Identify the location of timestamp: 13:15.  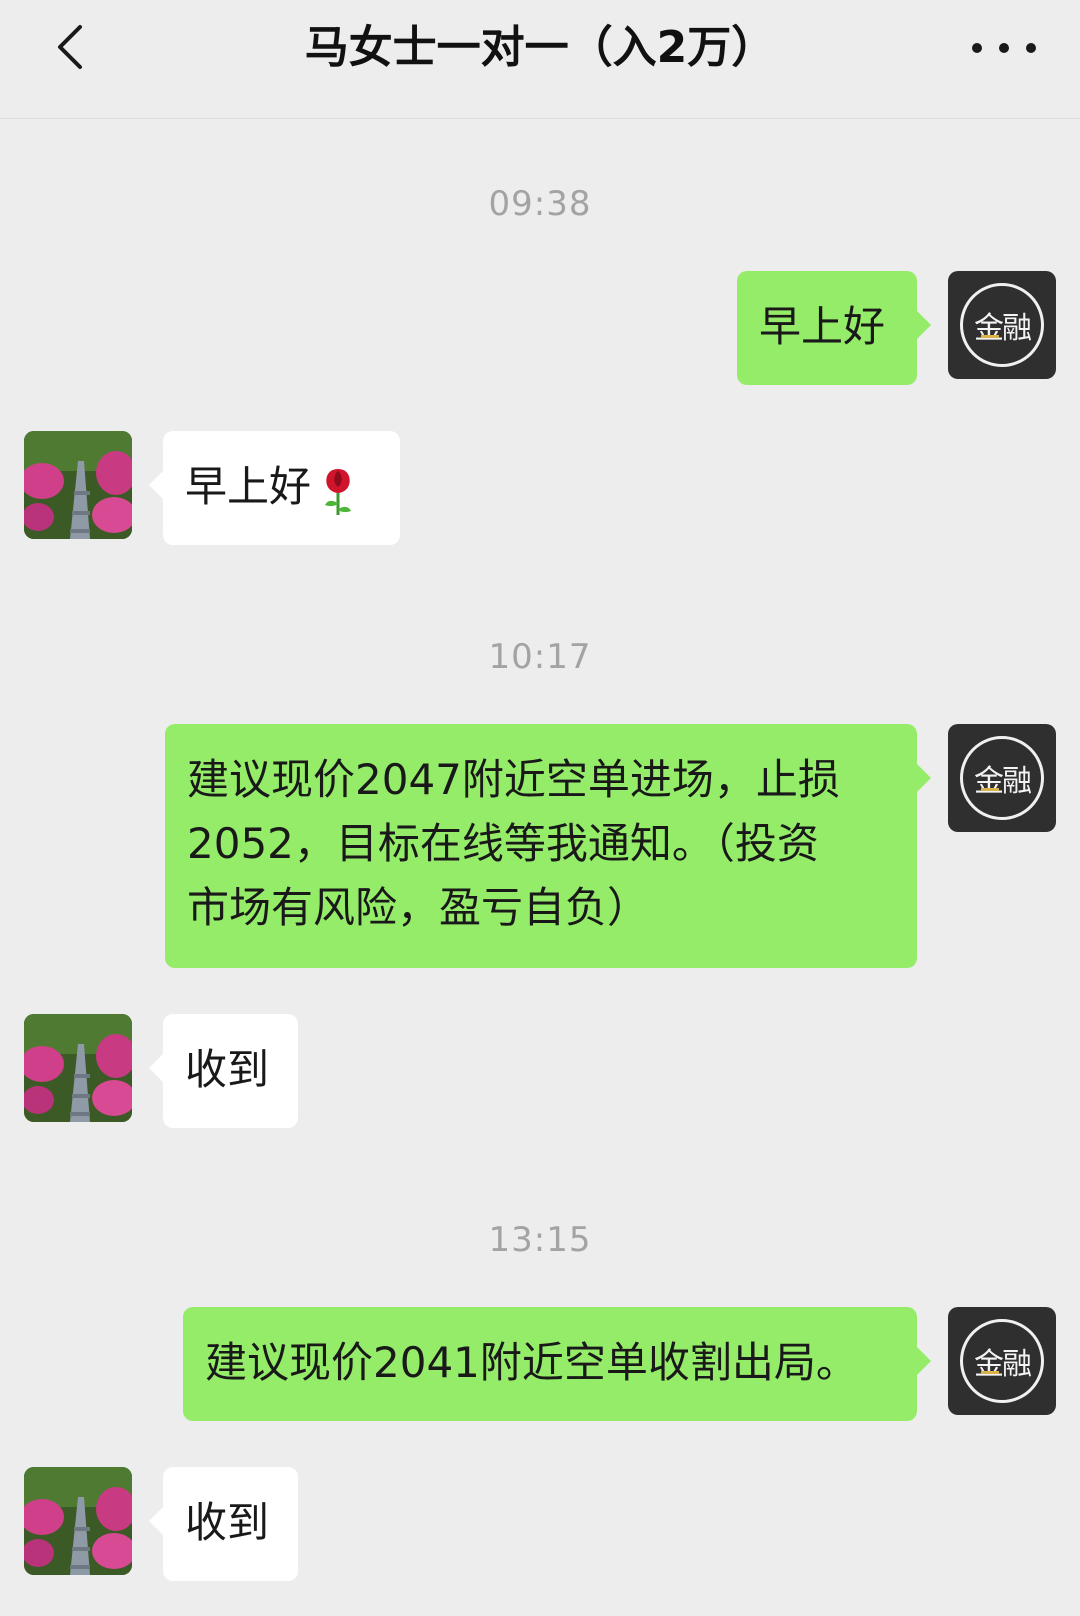
(540, 1240).